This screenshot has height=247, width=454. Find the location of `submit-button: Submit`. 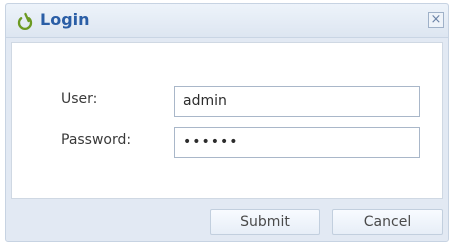

submit-button: Submit is located at coordinates (265, 222).